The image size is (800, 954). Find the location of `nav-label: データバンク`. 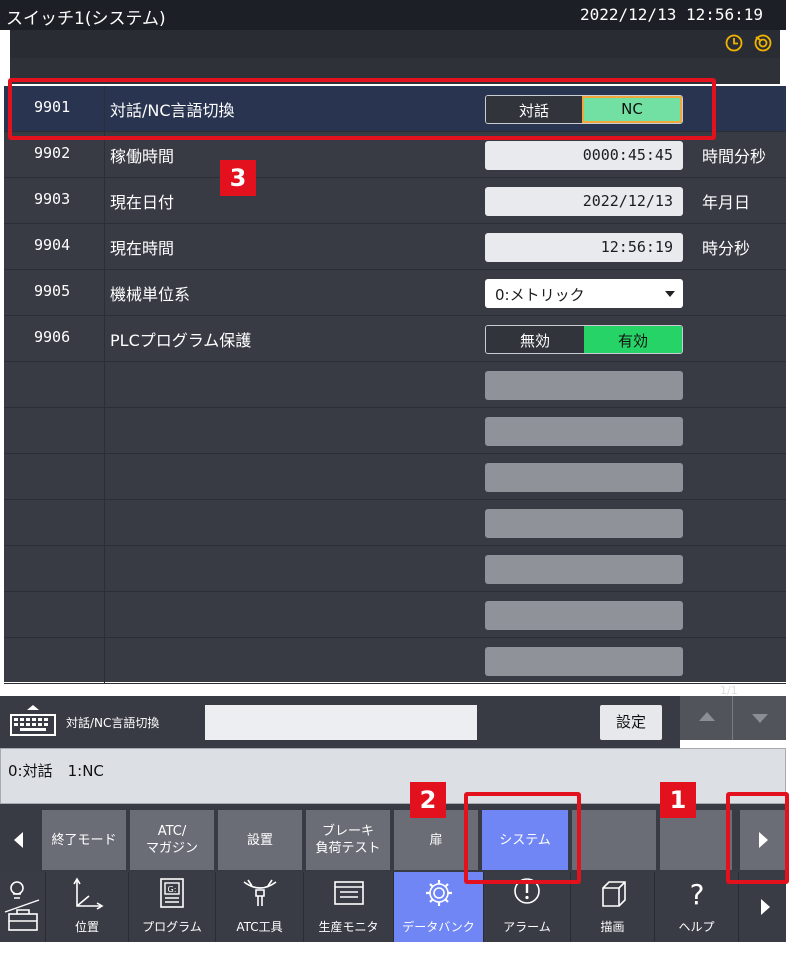

nav-label: データバンク is located at coordinates (438, 927).